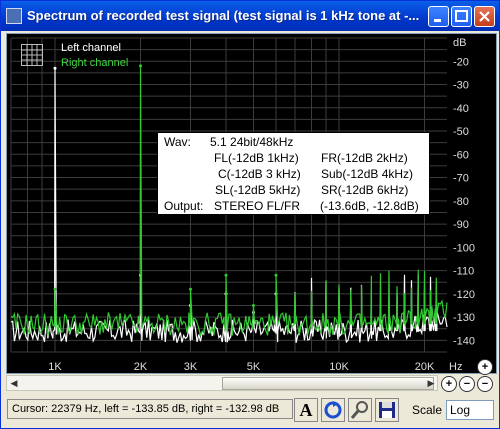 The width and height of the screenshot is (500, 429). I want to click on refresh-button, so click(333, 410).